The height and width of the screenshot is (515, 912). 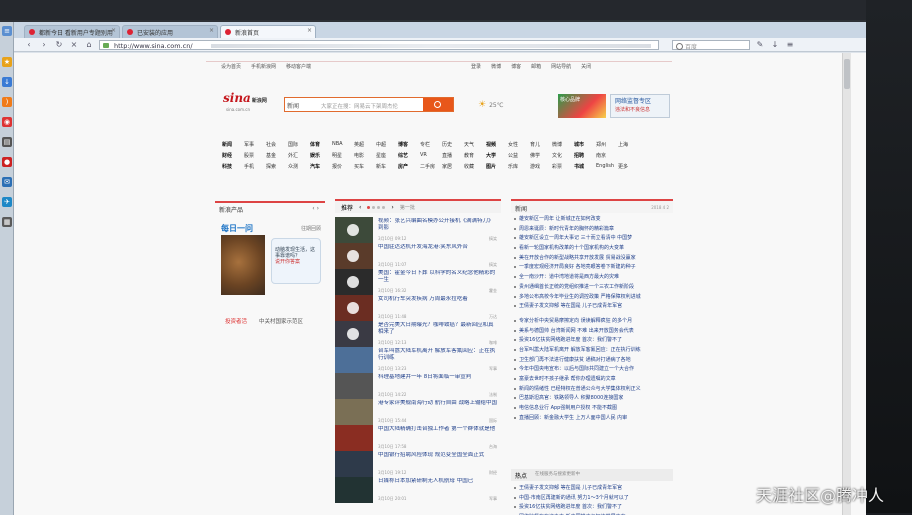 I want to click on close-icon: ×, so click(x=113, y=30).